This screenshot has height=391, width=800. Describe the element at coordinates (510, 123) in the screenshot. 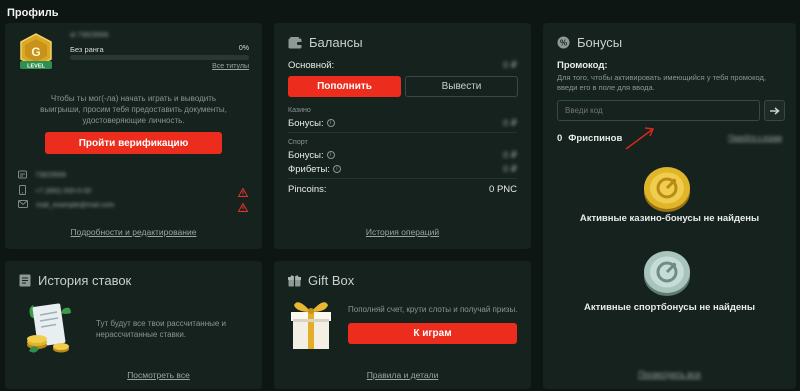

I see `casino-bonuses-value: 0 ₽` at that location.